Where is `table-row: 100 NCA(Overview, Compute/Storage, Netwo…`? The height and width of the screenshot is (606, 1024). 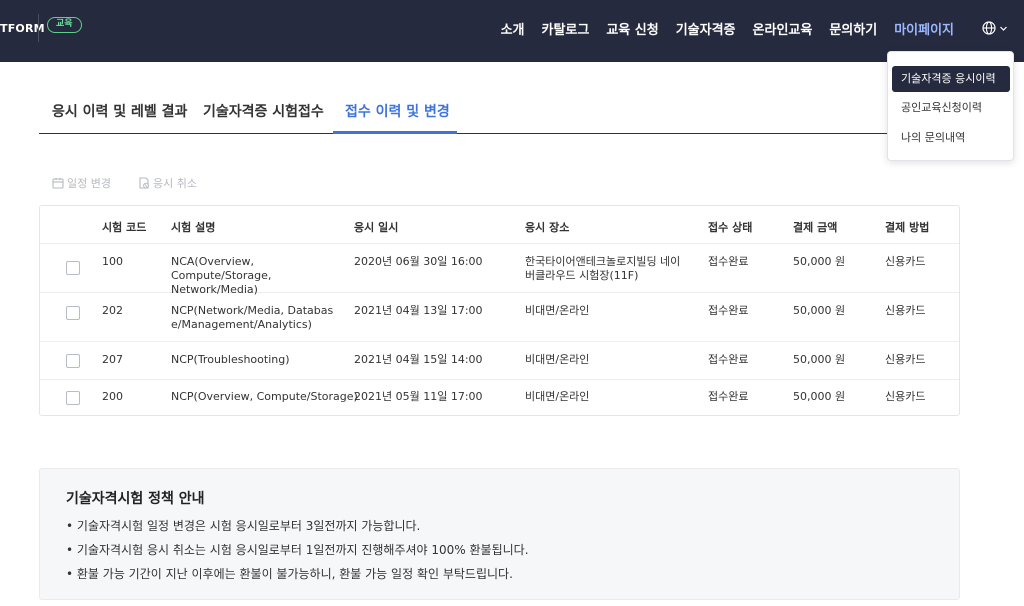 table-row: 100 NCA(Overview, Compute/Storage, Netwo… is located at coordinates (499, 270).